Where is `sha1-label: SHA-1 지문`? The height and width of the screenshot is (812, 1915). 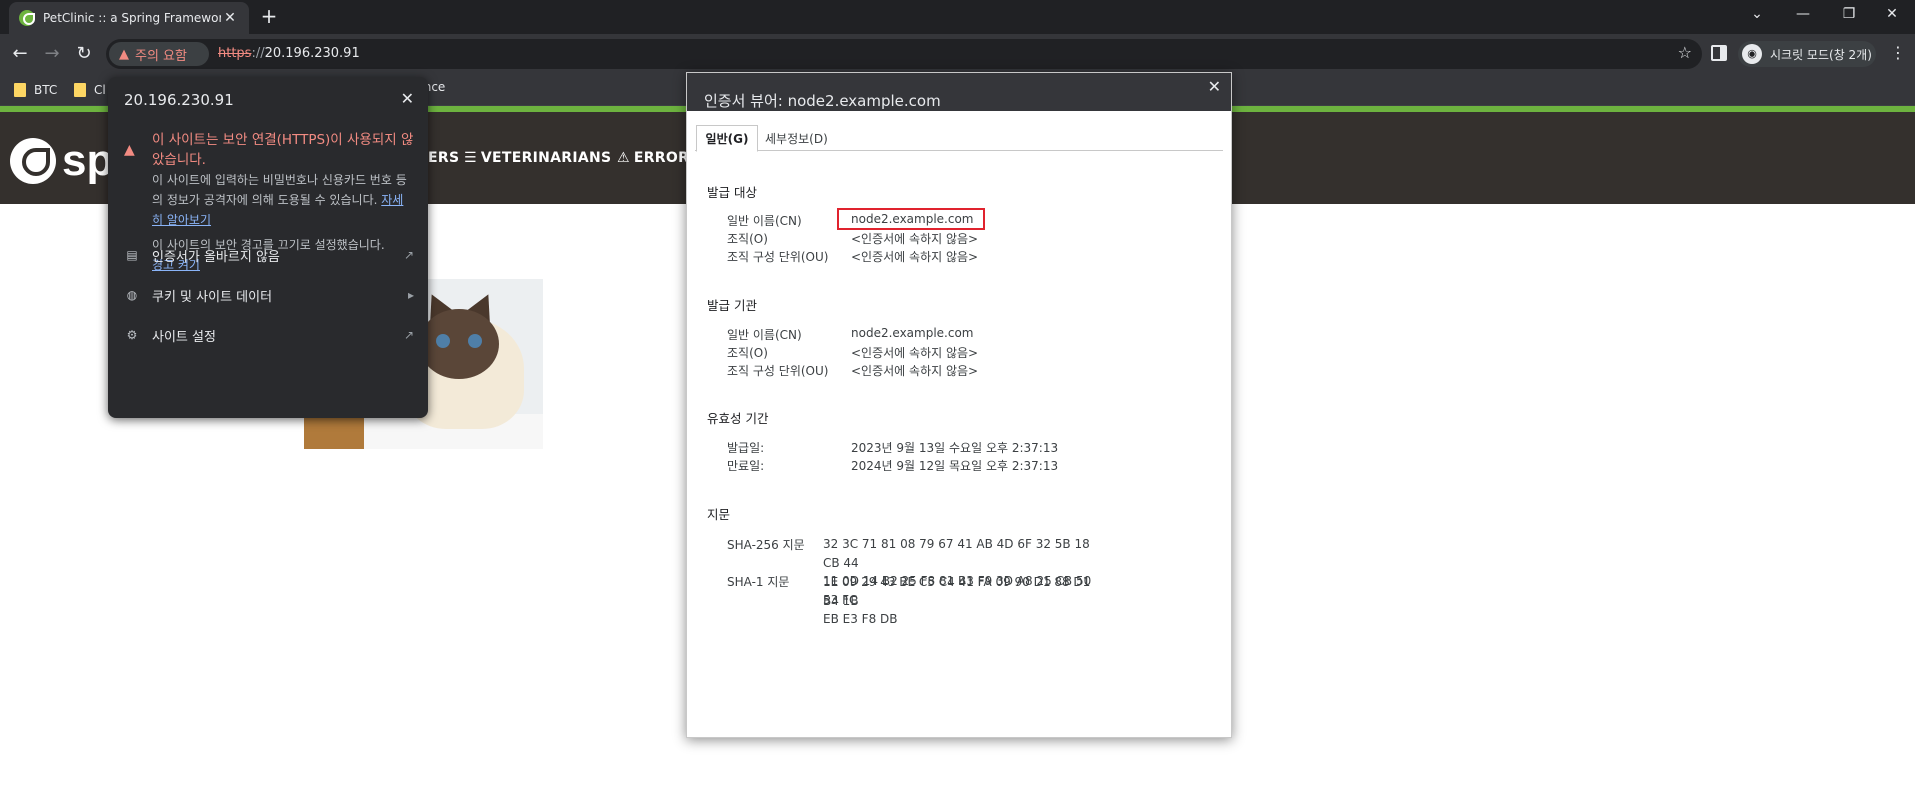
sha1-label: SHA-1 지문 is located at coordinates (758, 582).